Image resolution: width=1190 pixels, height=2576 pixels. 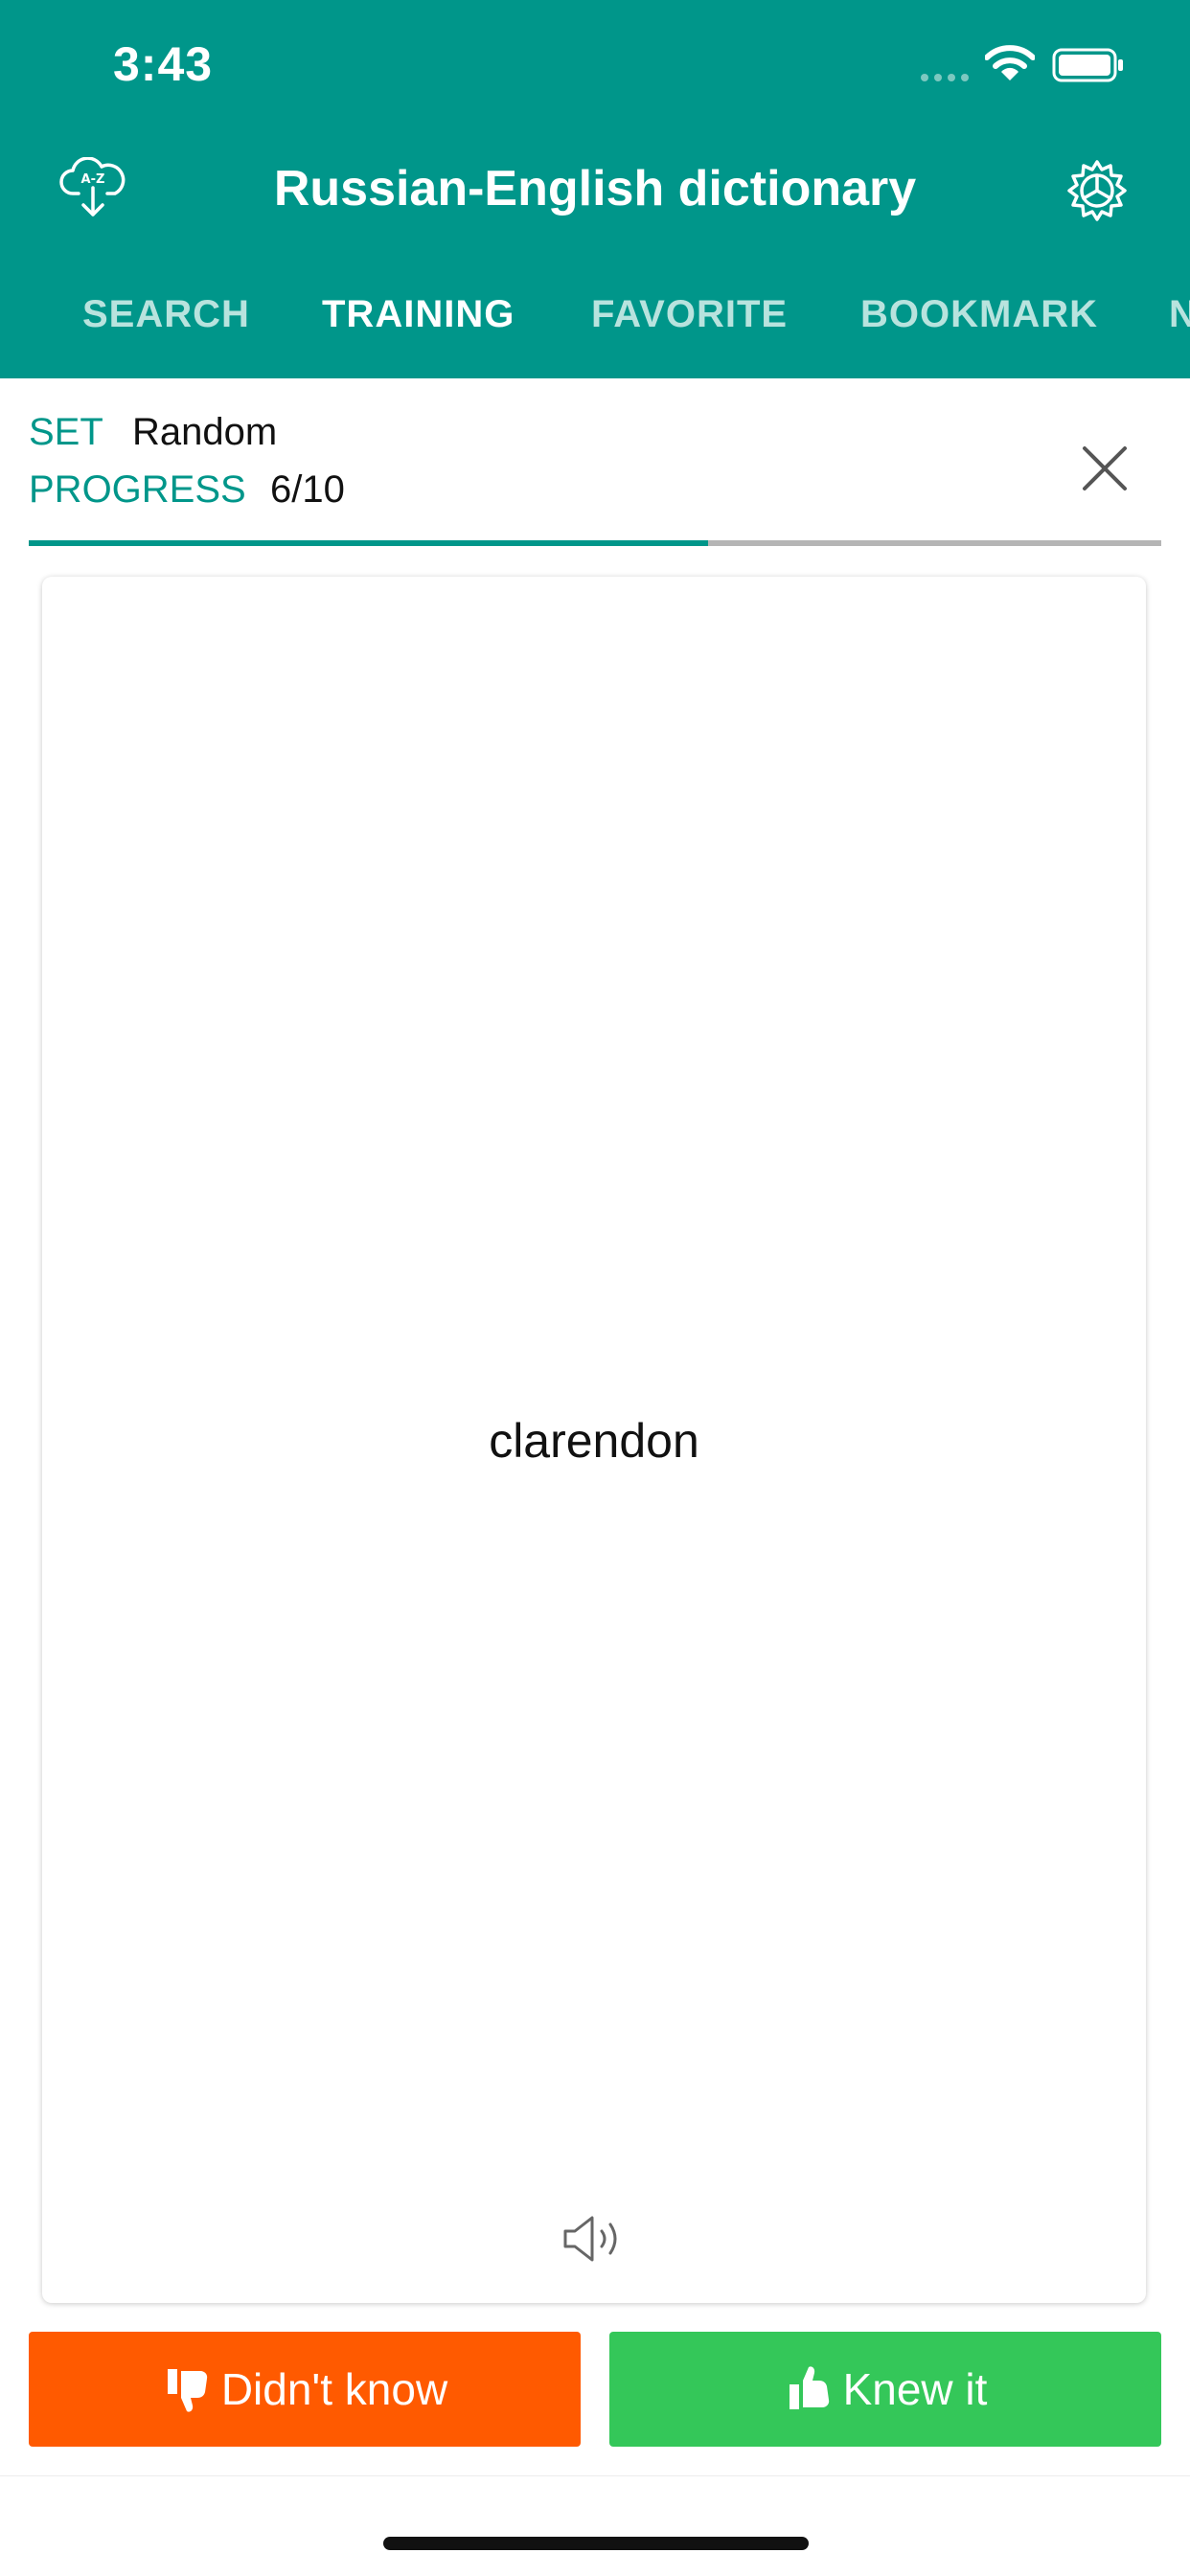 What do you see at coordinates (163, 64) in the screenshot?
I see `status-time: 3:43` at bounding box center [163, 64].